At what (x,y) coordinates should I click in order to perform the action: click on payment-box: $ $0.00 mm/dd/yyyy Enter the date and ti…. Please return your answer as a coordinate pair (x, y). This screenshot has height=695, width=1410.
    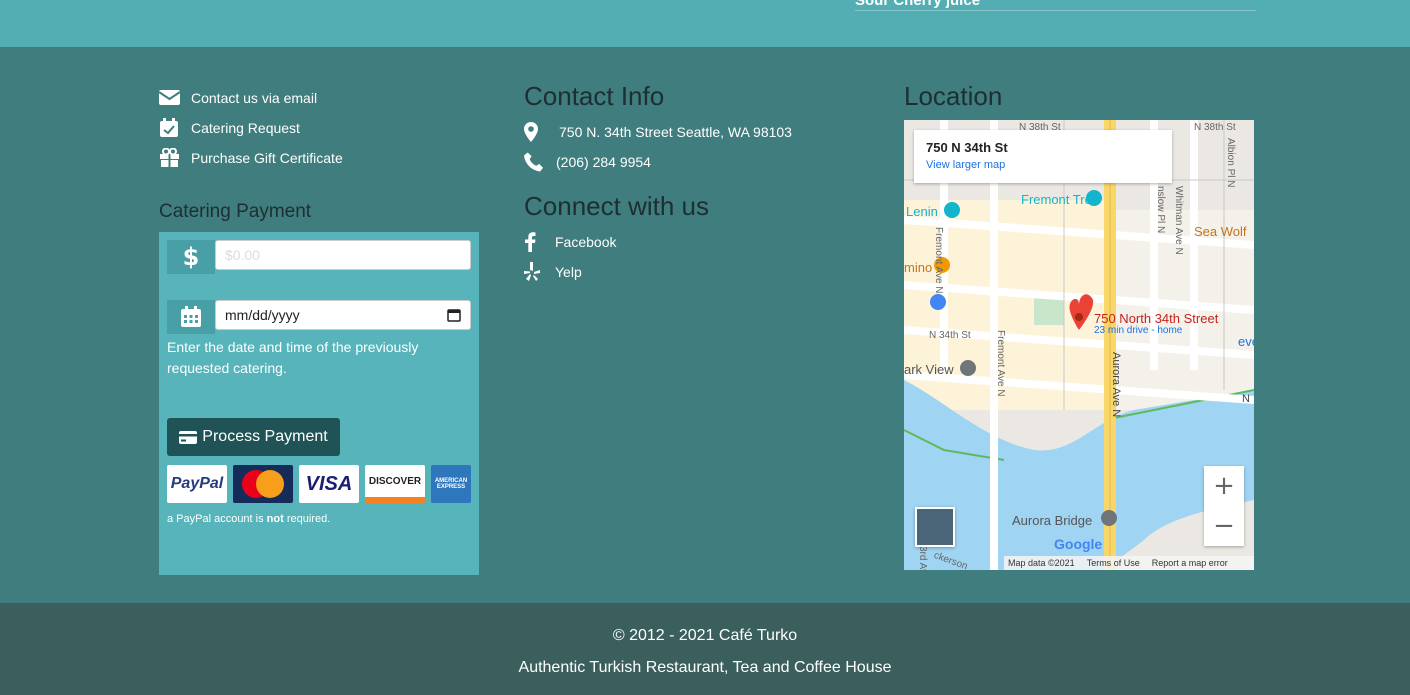
    Looking at the image, I should click on (319, 403).